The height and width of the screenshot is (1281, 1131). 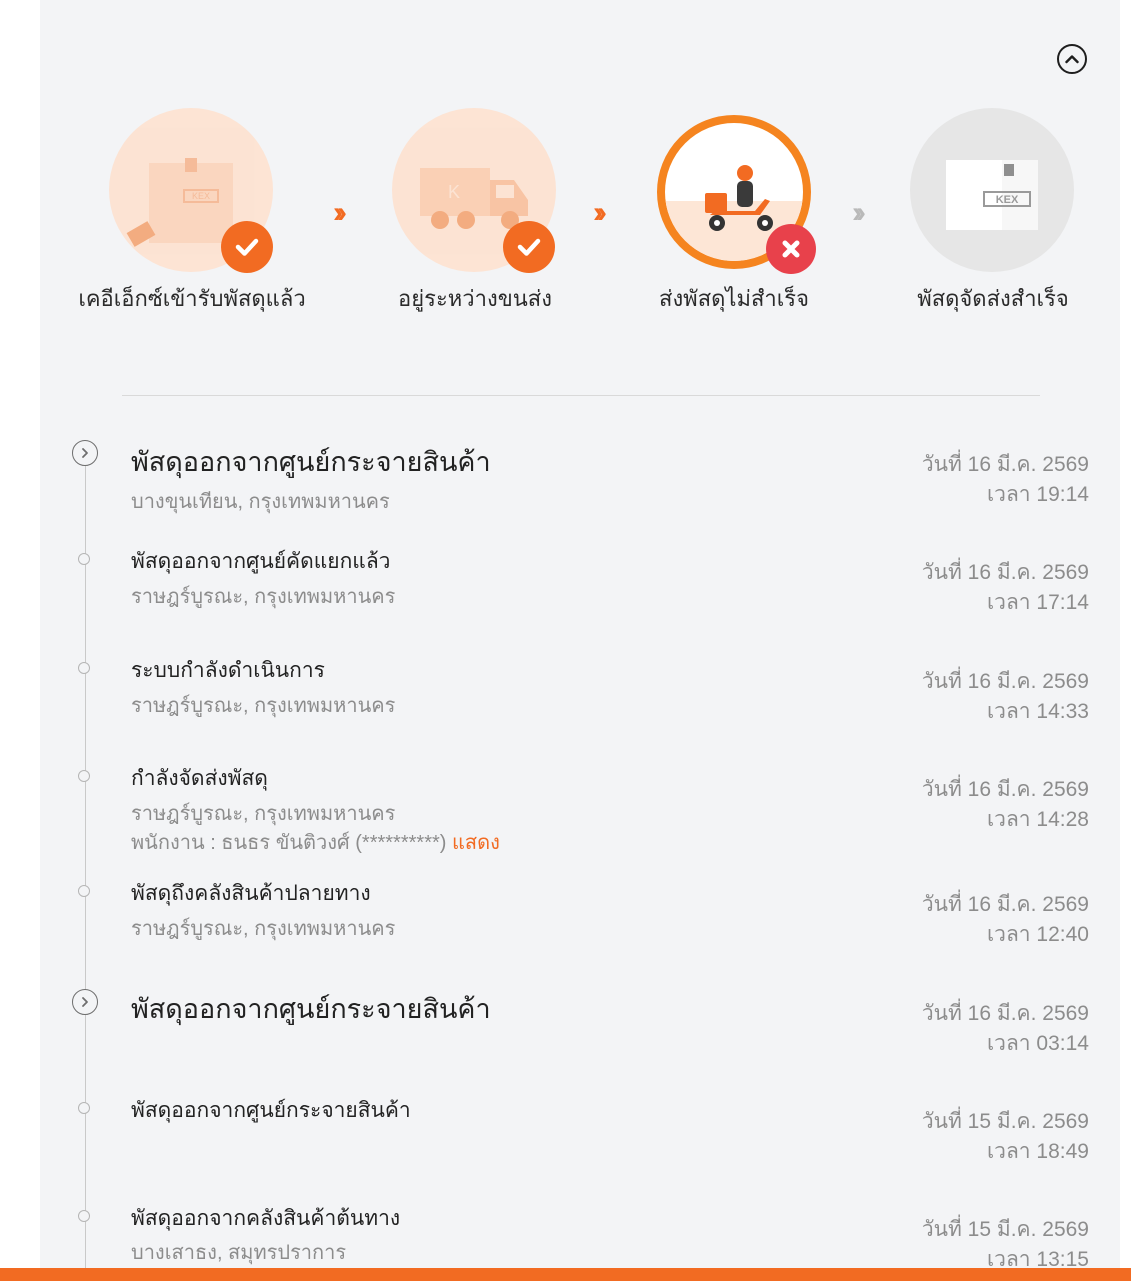 I want to click on step-picked-up: KEX เคอีเอ็กซ์เข้ารับพัสดุแล้ว, so click(x=192, y=213).